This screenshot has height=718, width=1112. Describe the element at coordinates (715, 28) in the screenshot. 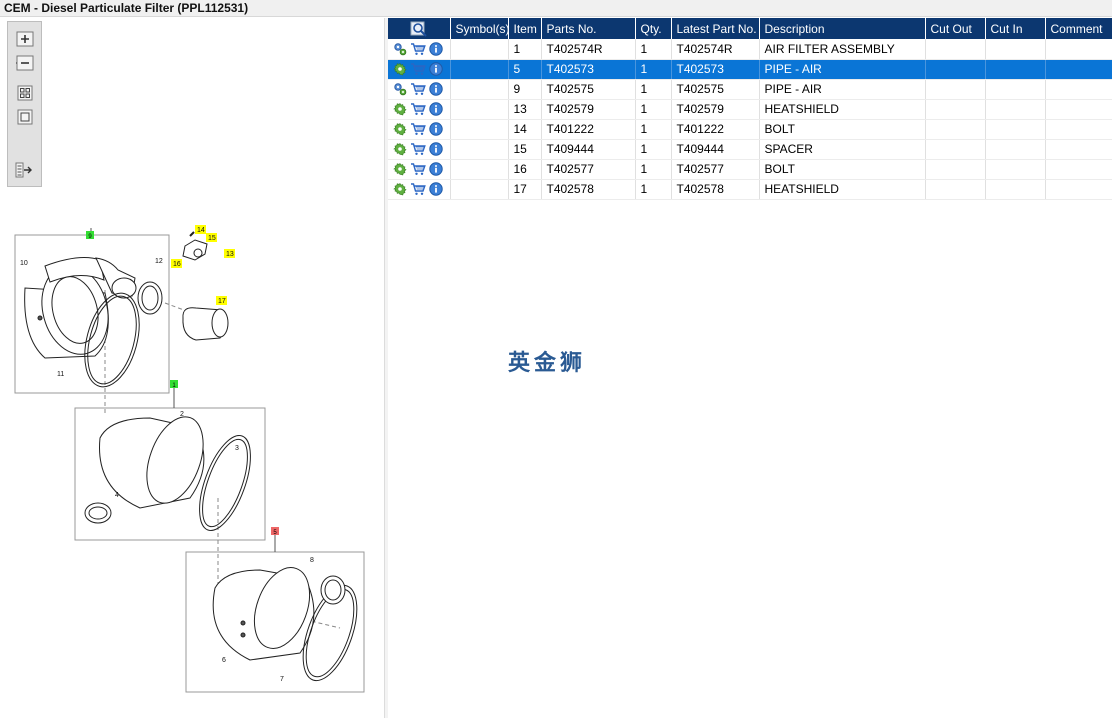

I see `col-latest-part-no: Latest Part No.` at that location.